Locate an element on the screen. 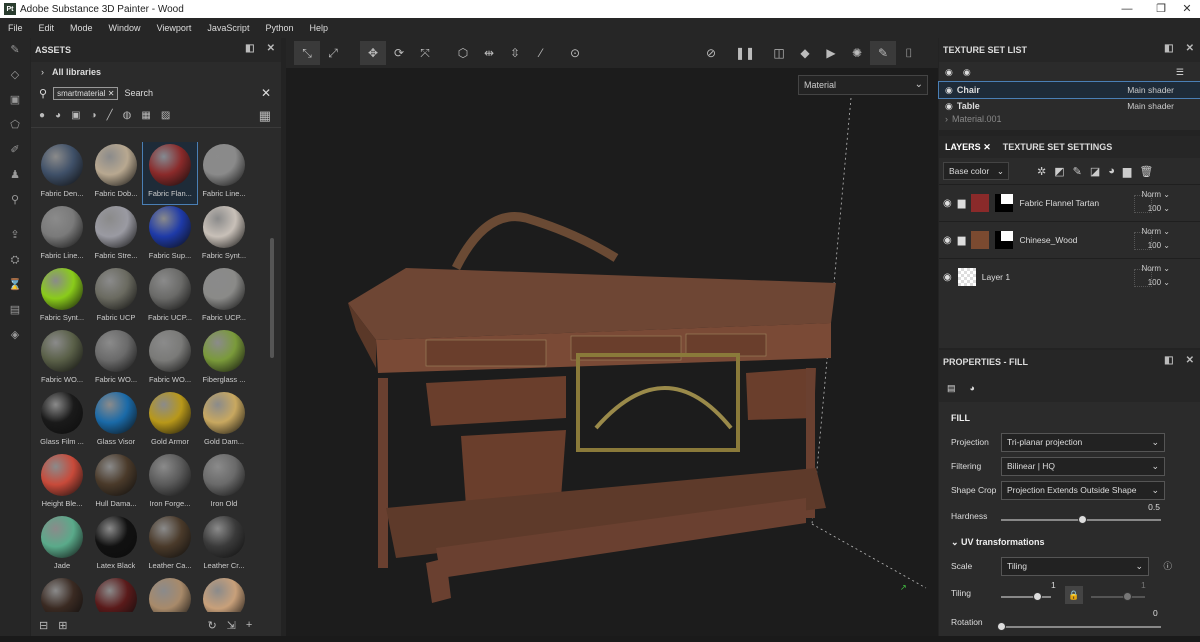 The width and height of the screenshot is (1200, 642). clear-search-icon: ✕ is located at coordinates (266, 93).